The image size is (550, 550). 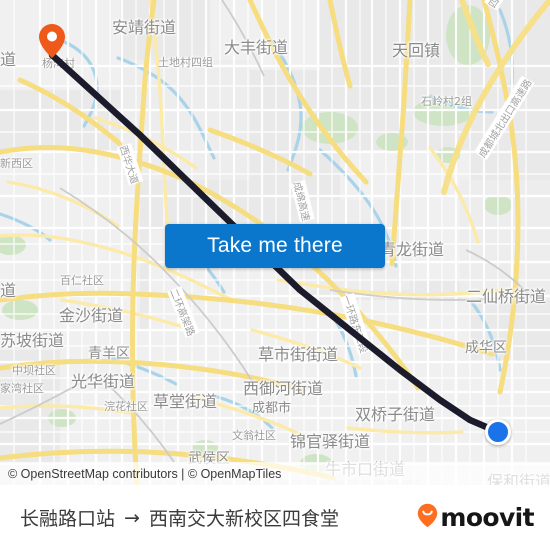 What do you see at coordinates (275, 246) in the screenshot?
I see `take-me-there-button: Take me there` at bounding box center [275, 246].